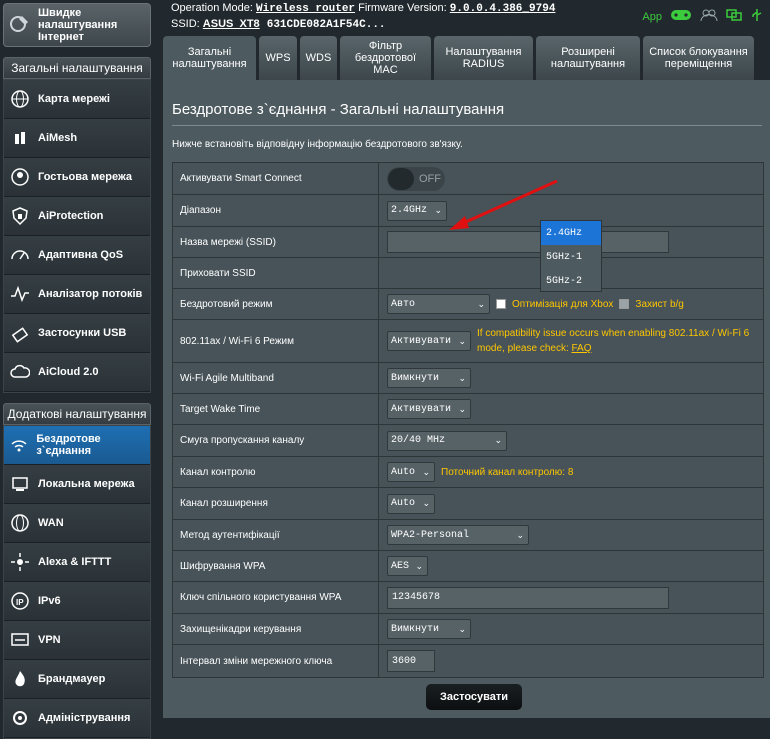 The image size is (770, 739). Describe the element at coordinates (503, 204) in the screenshot. I see `red-arrow-annotation` at that location.